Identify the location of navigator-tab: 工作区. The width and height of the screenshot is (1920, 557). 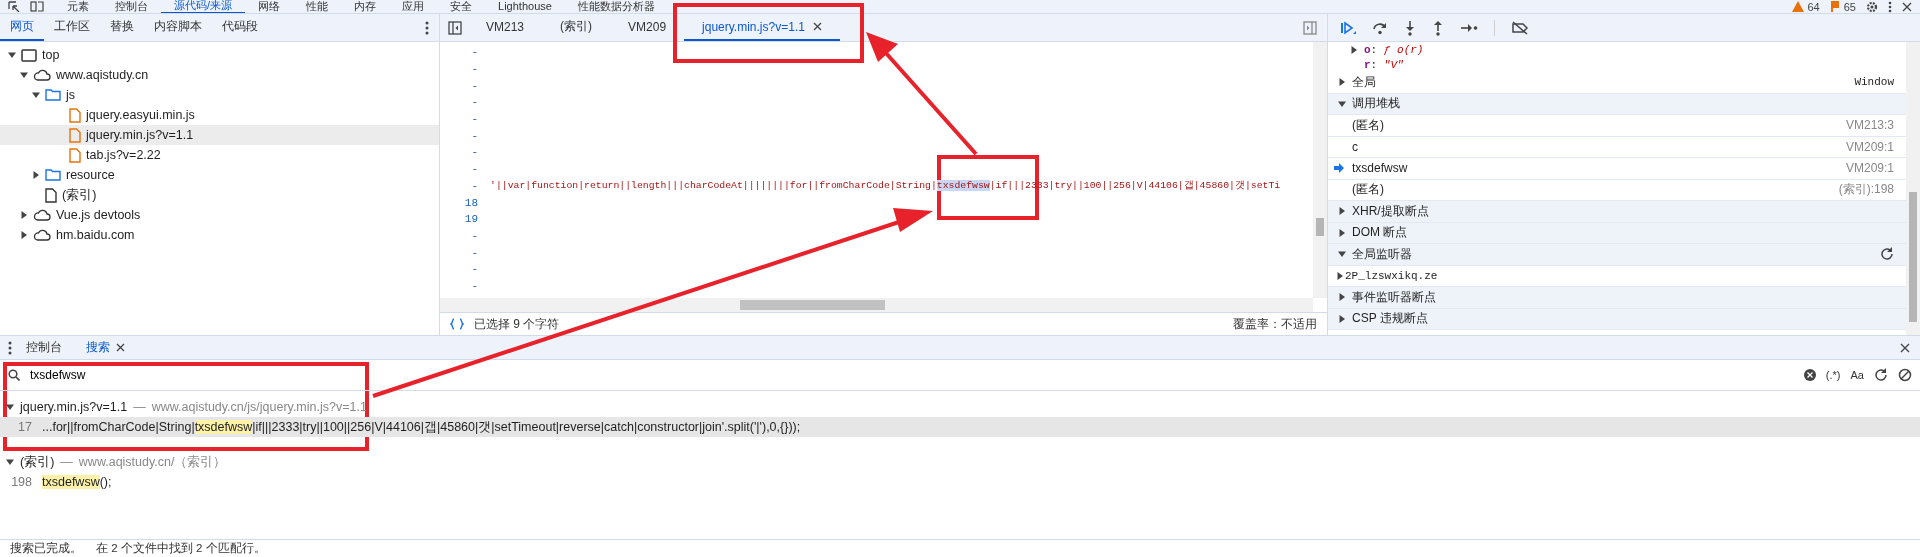
(72, 27).